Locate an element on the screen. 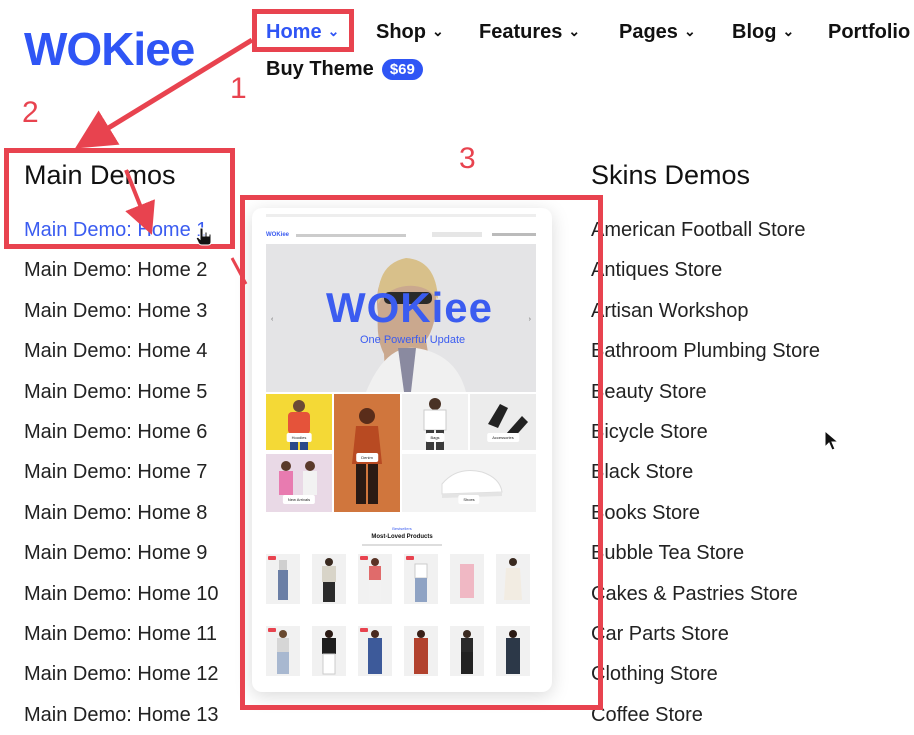 This screenshot has height=735, width=914. hand-cursor-icon is located at coordinates (203, 236).